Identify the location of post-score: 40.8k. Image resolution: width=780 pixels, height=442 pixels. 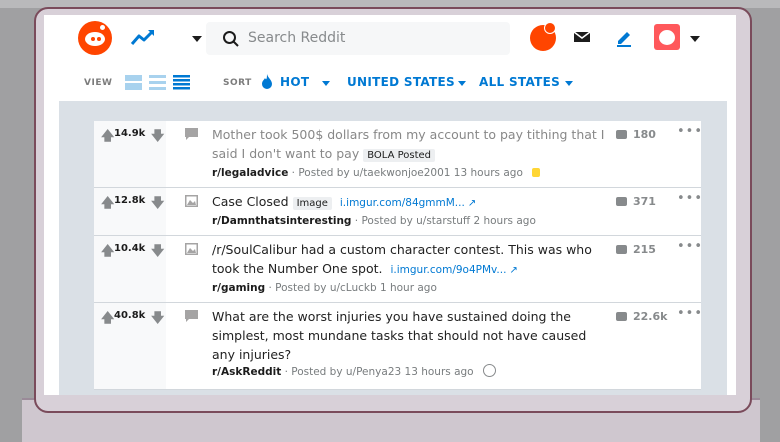
(130, 315).